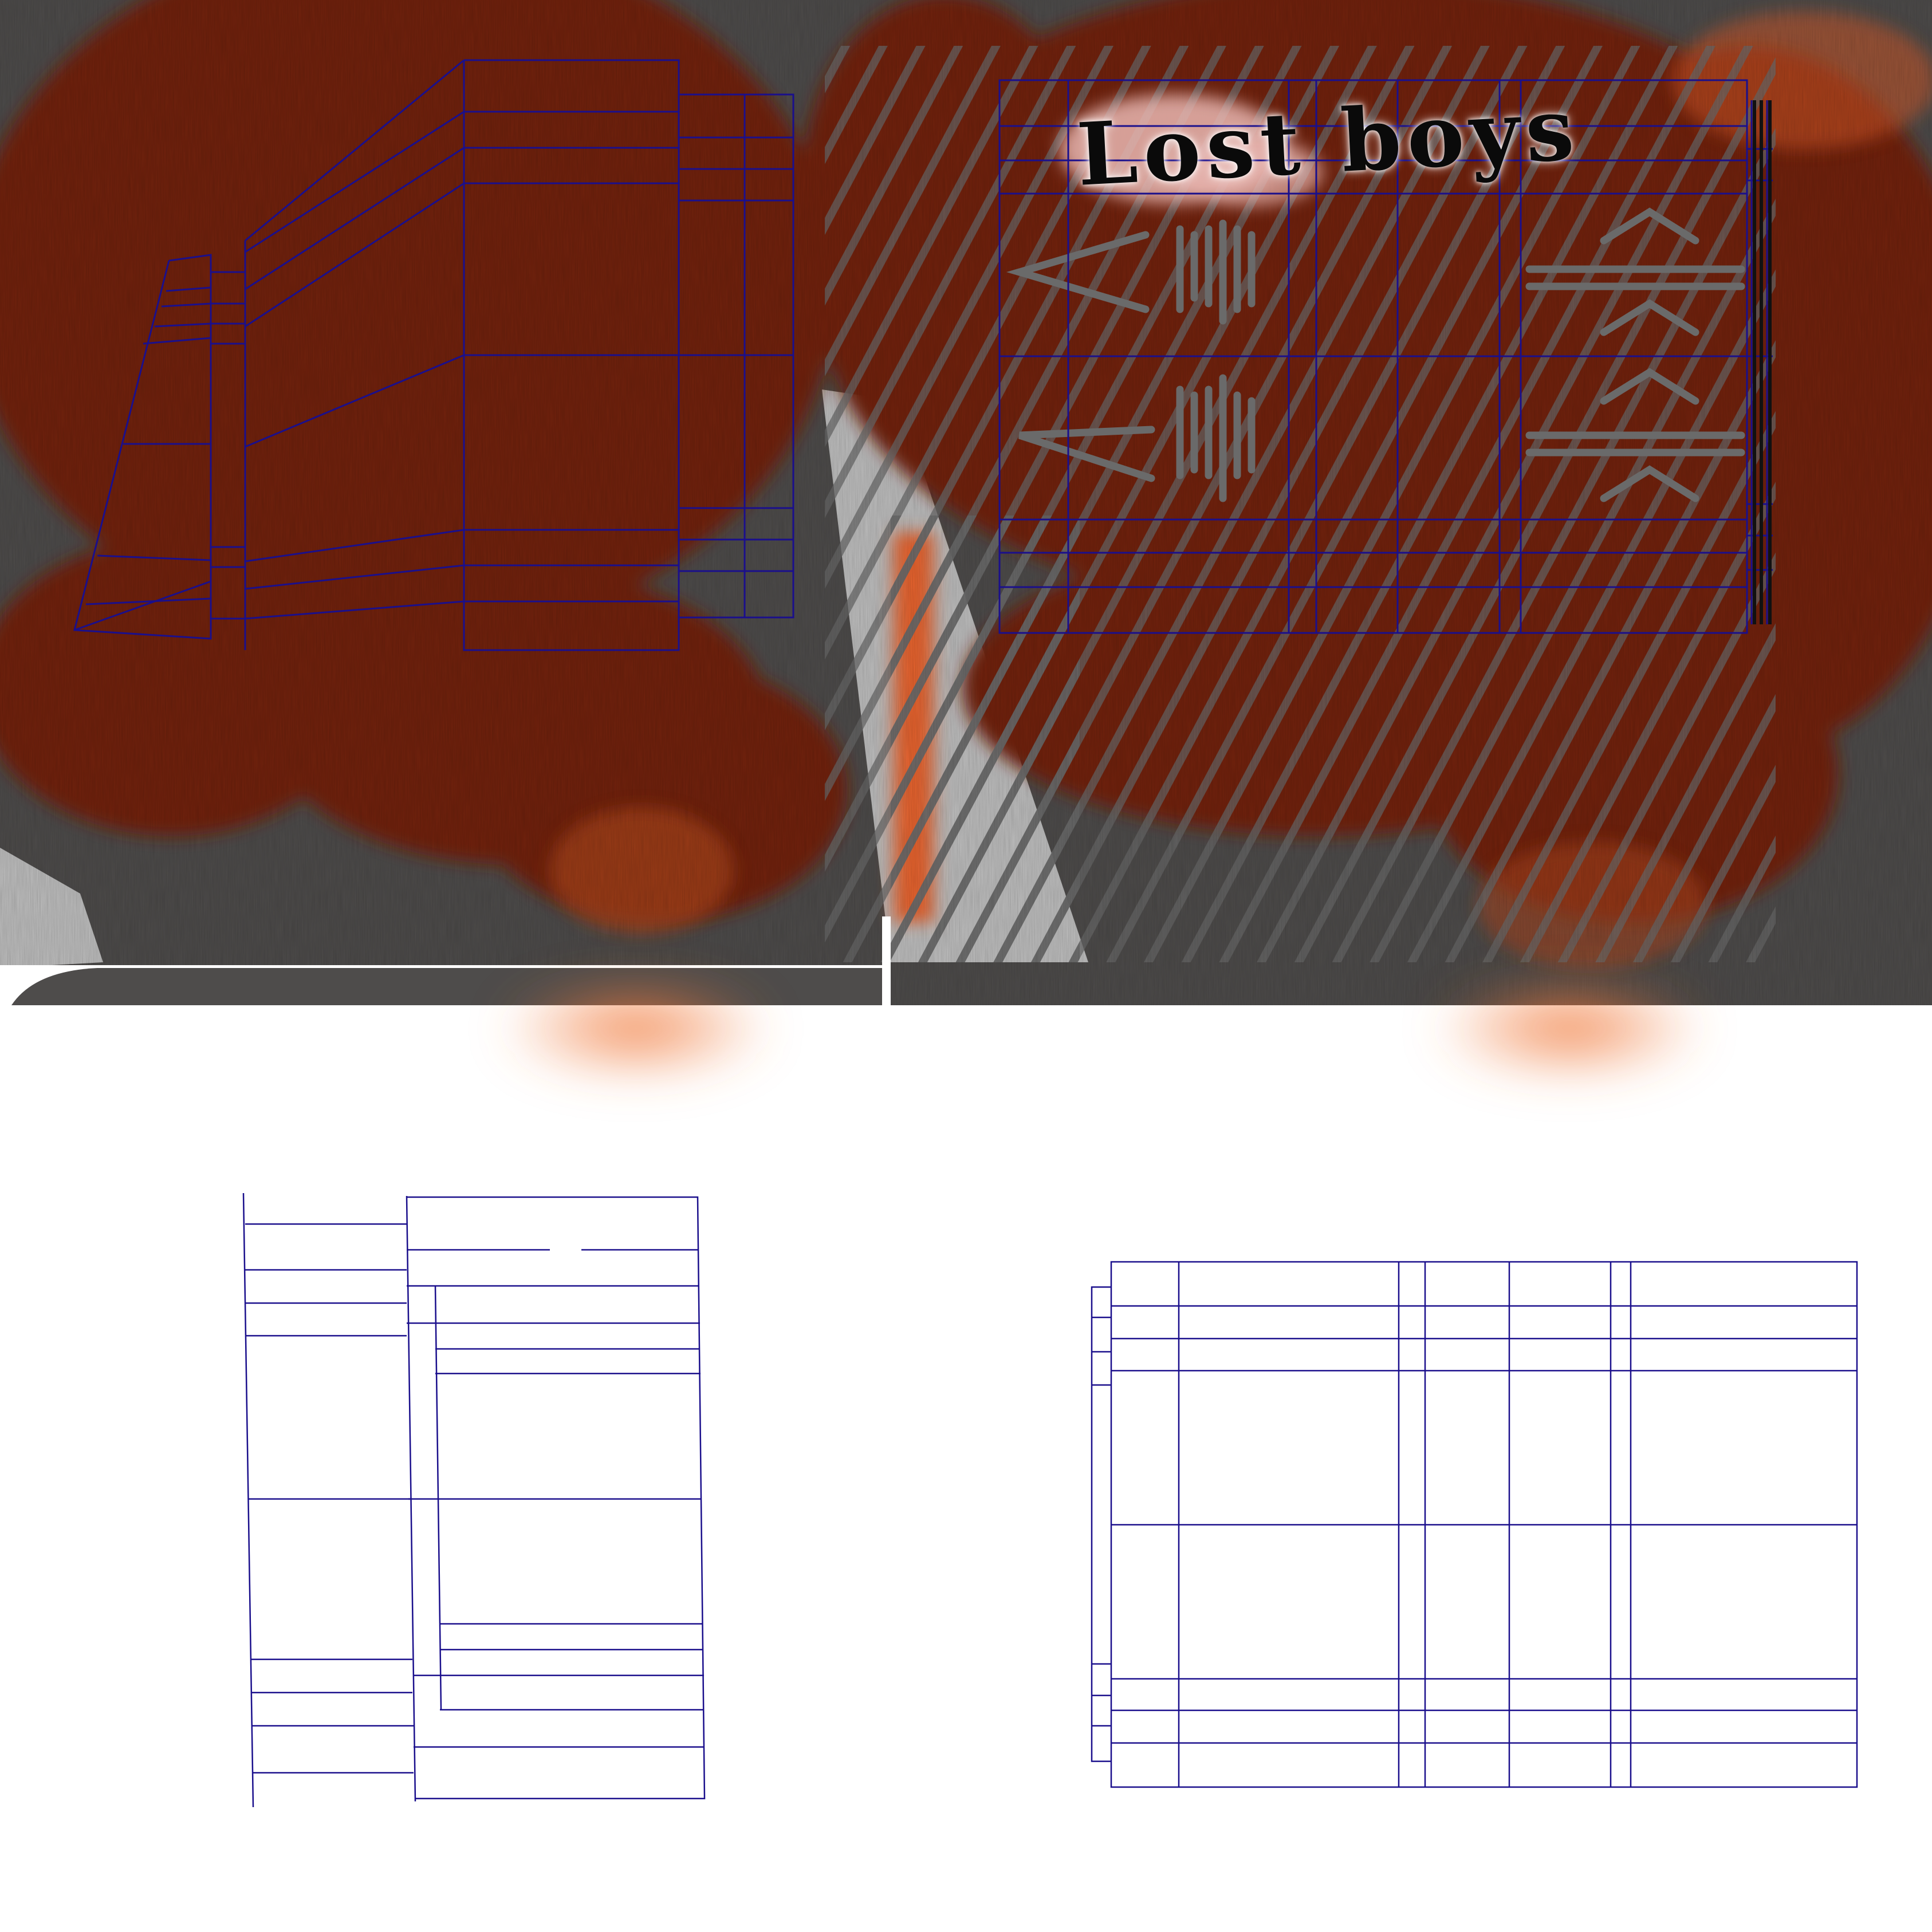  What do you see at coordinates (1569, 1028) in the screenshot?
I see `glow-right` at bounding box center [1569, 1028].